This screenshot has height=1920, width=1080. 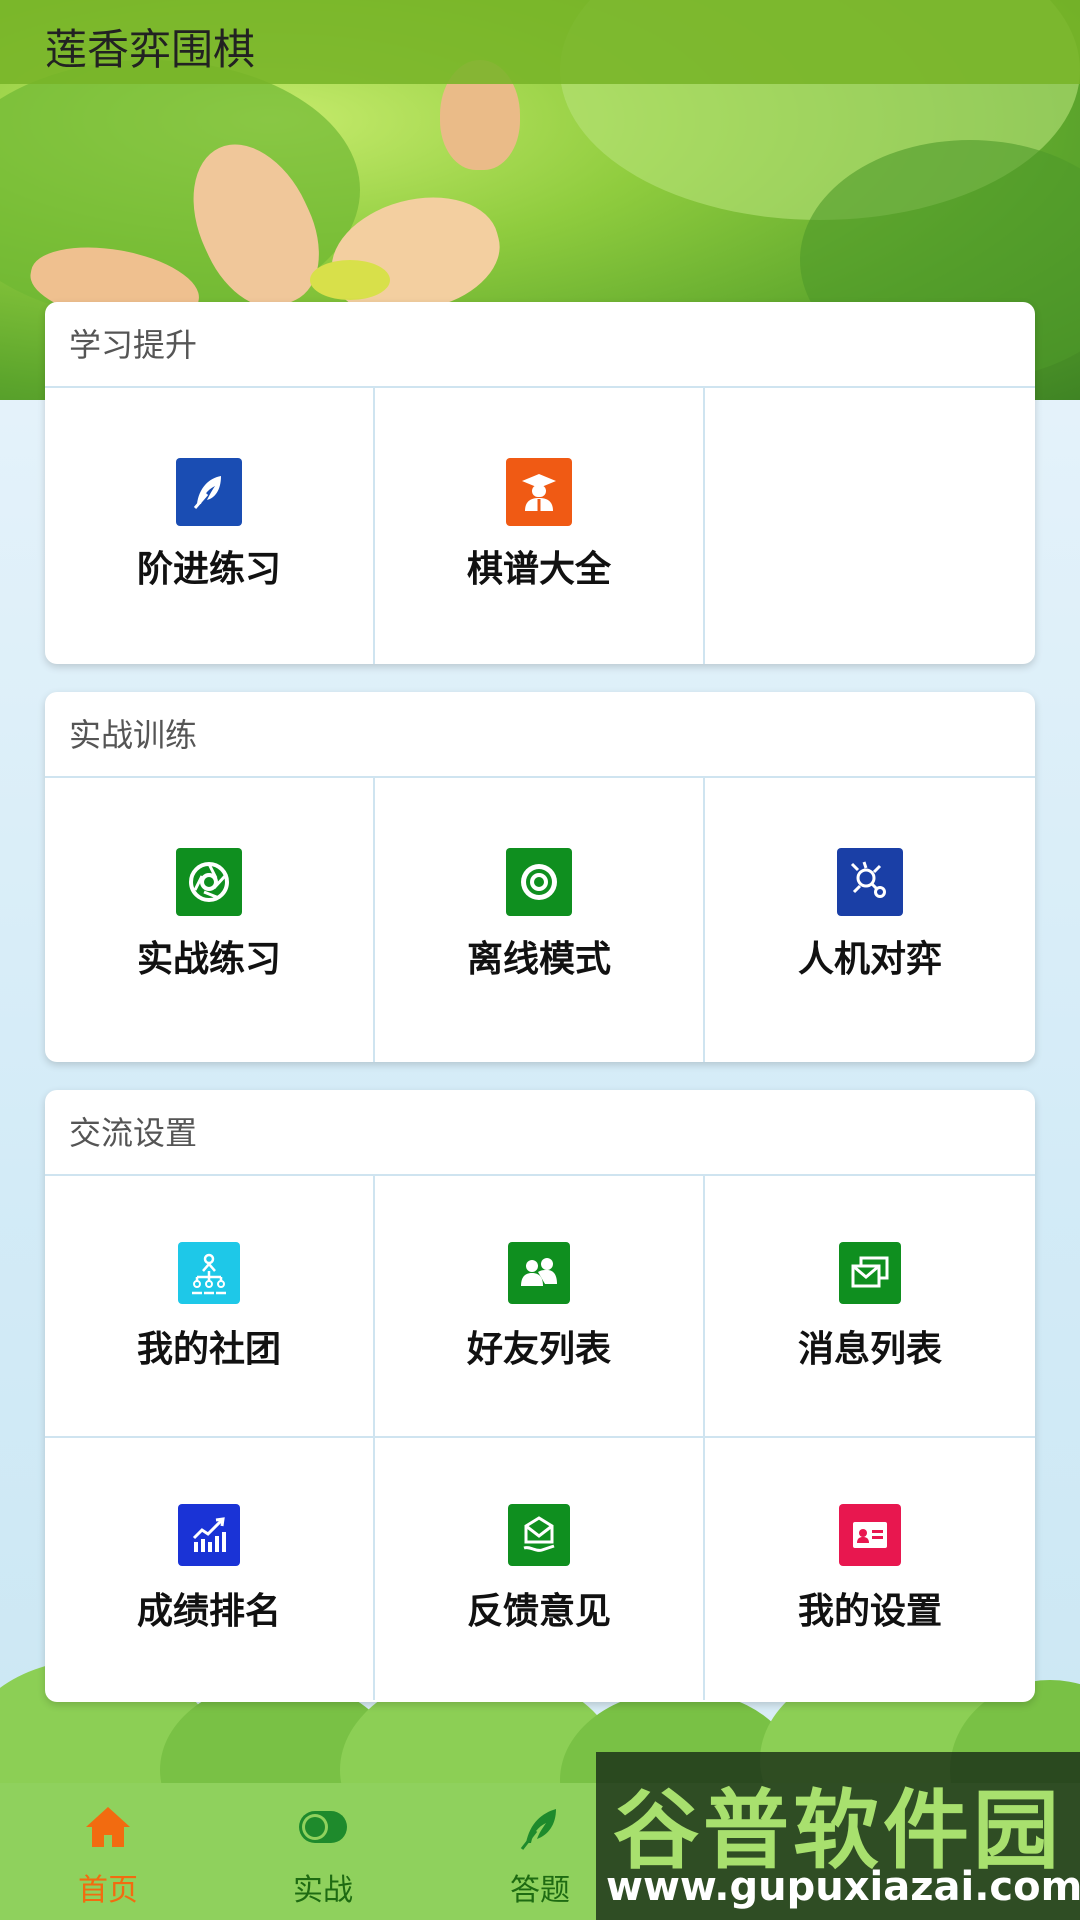 I want to click on menu-item-game-records: 棋谱大全, so click(x=540, y=526).